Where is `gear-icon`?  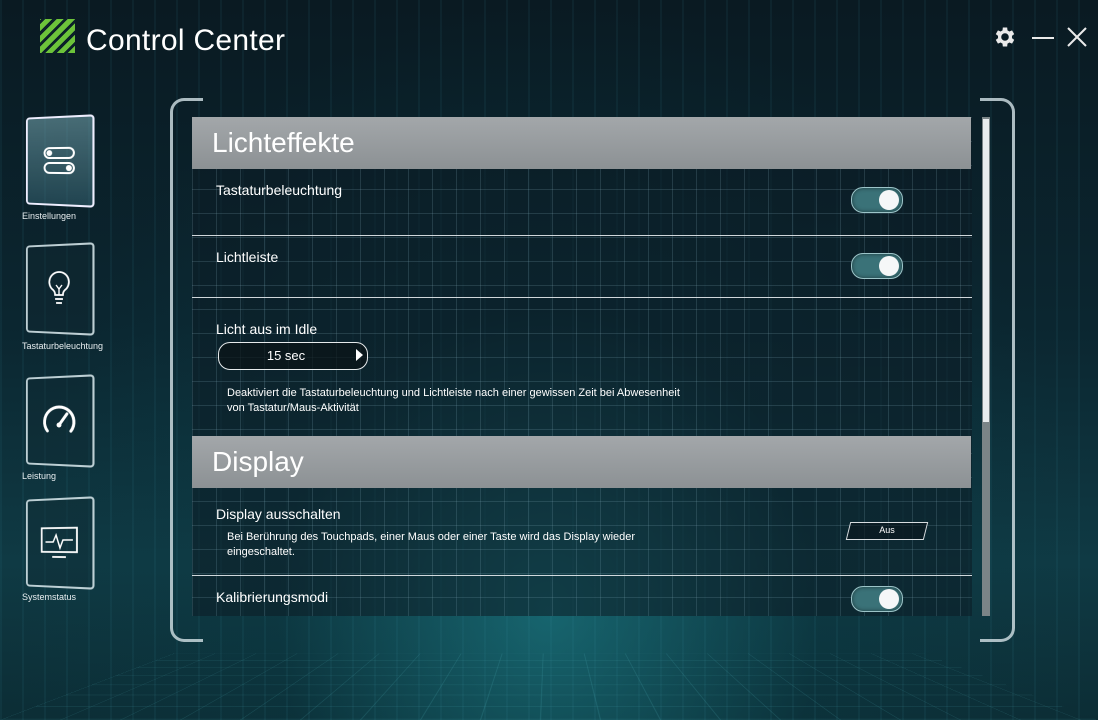 gear-icon is located at coordinates (1005, 37).